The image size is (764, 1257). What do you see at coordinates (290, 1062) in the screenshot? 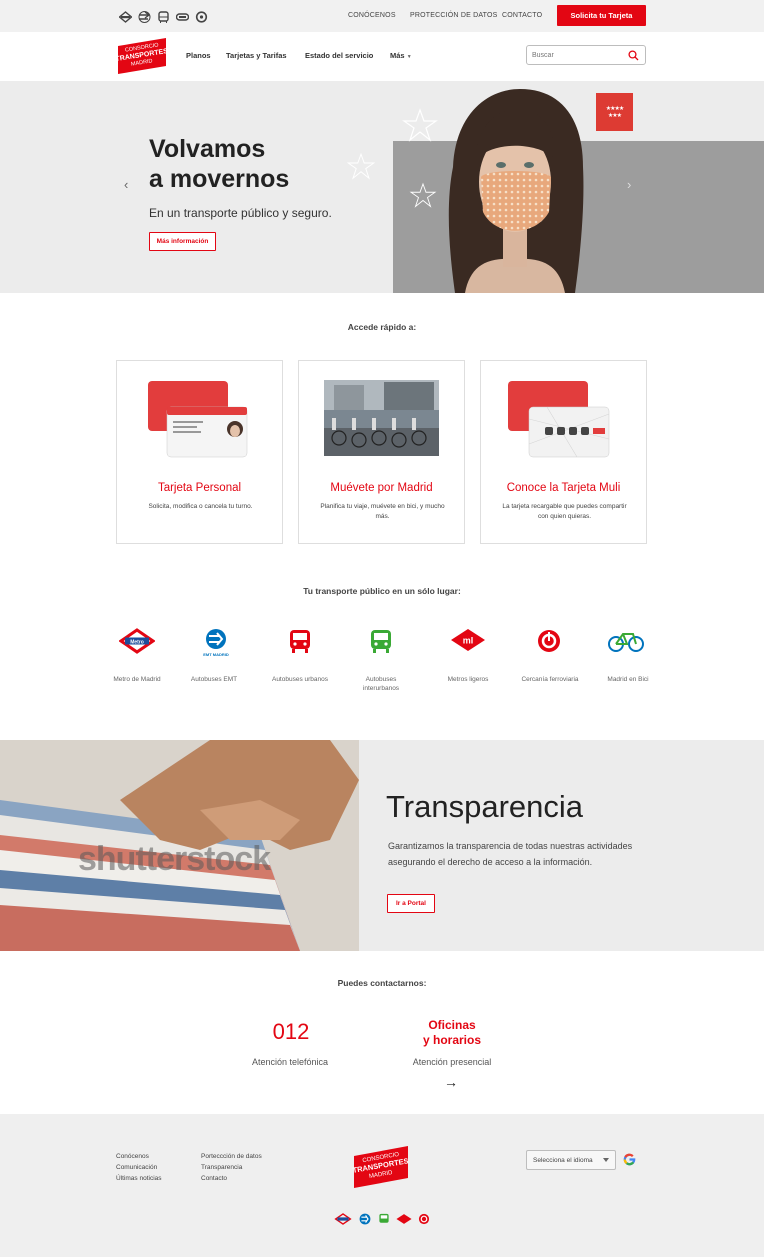
I see `phone-label: Atención telefónica` at bounding box center [290, 1062].